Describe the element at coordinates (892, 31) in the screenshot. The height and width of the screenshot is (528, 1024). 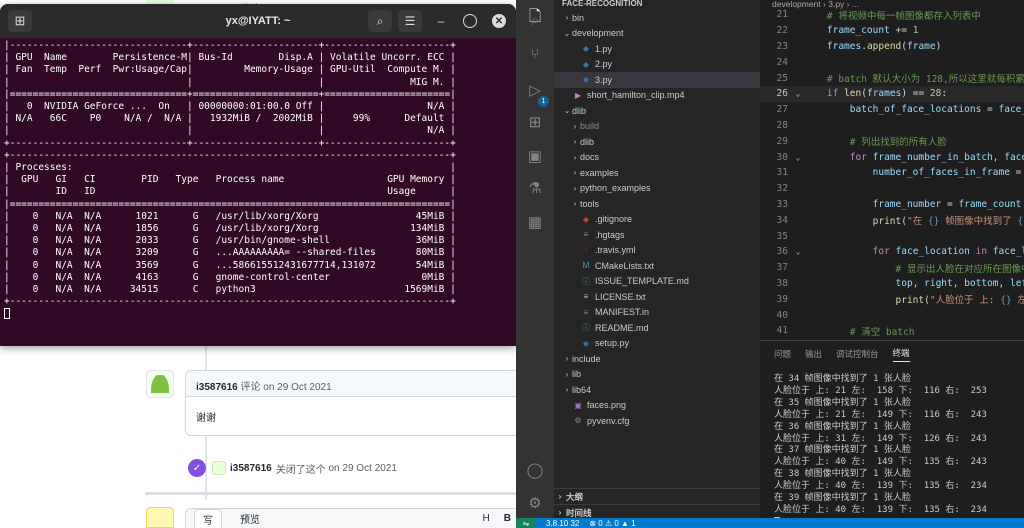
I see `code-line: 22 frame_count += 1` at that location.